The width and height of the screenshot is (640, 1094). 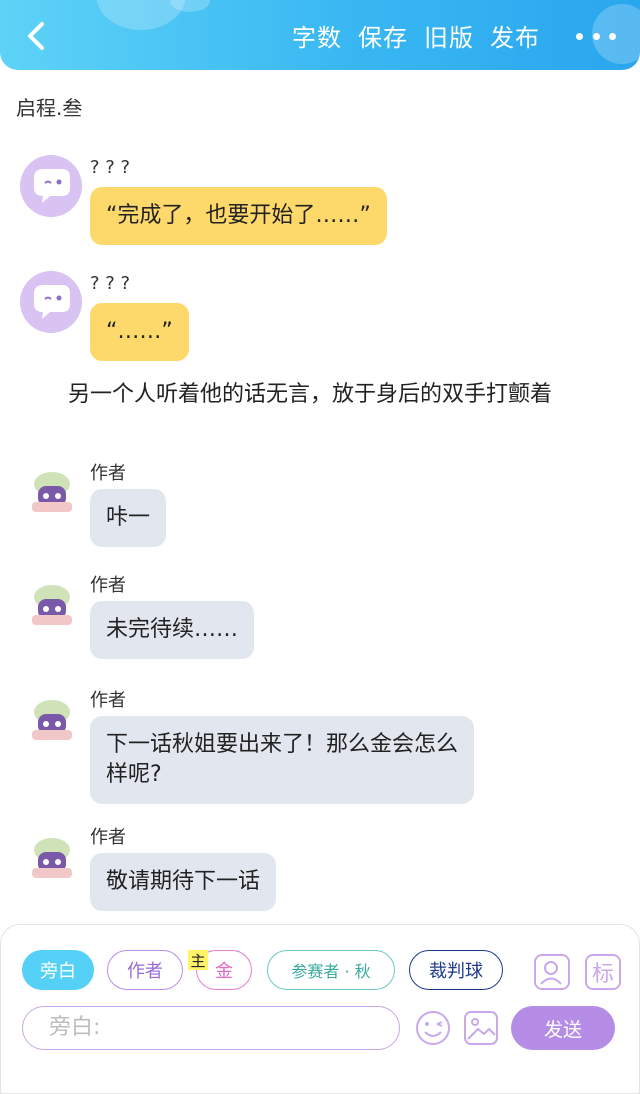 What do you see at coordinates (449, 35) in the screenshot?
I see `old-version-button: 旧版` at bounding box center [449, 35].